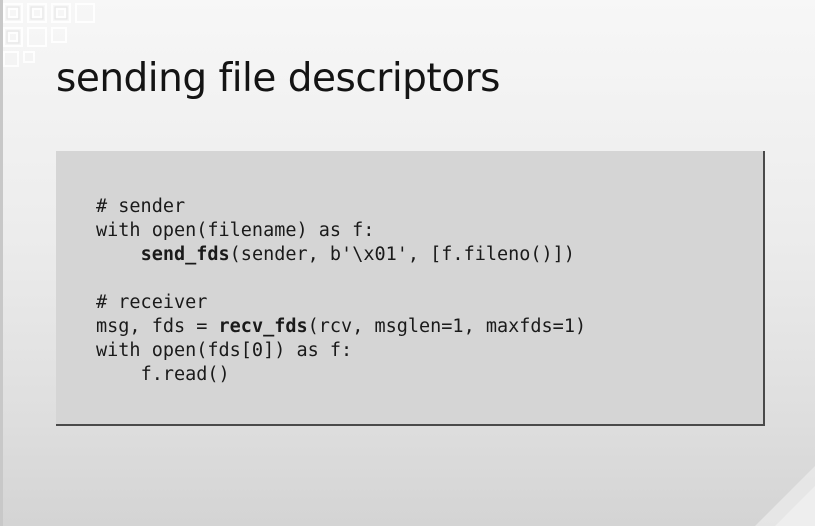  I want to click on function-name: recv_fds, so click(263, 326).